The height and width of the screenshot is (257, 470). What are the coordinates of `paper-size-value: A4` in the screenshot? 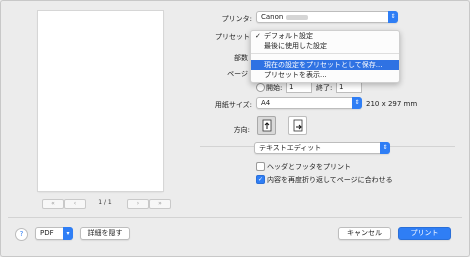 It's located at (266, 103).